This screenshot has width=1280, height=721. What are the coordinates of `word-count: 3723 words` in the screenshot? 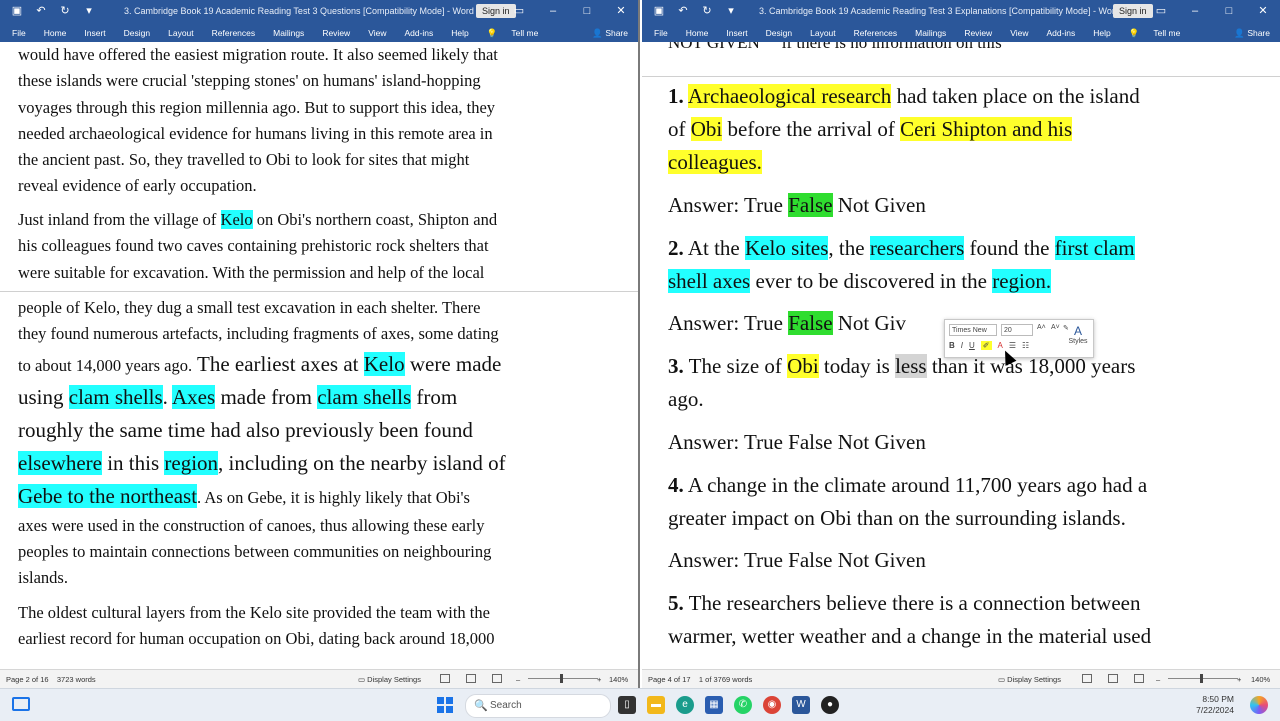 It's located at (76, 679).